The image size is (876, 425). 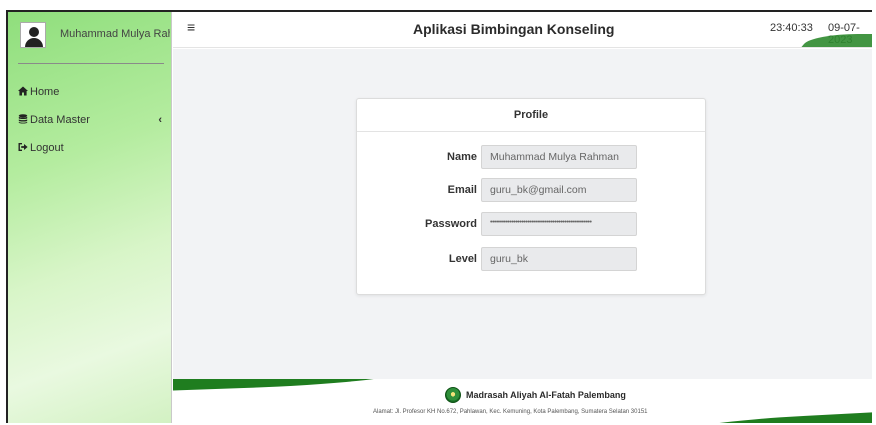 I want to click on avatar, so click(x=33, y=35).